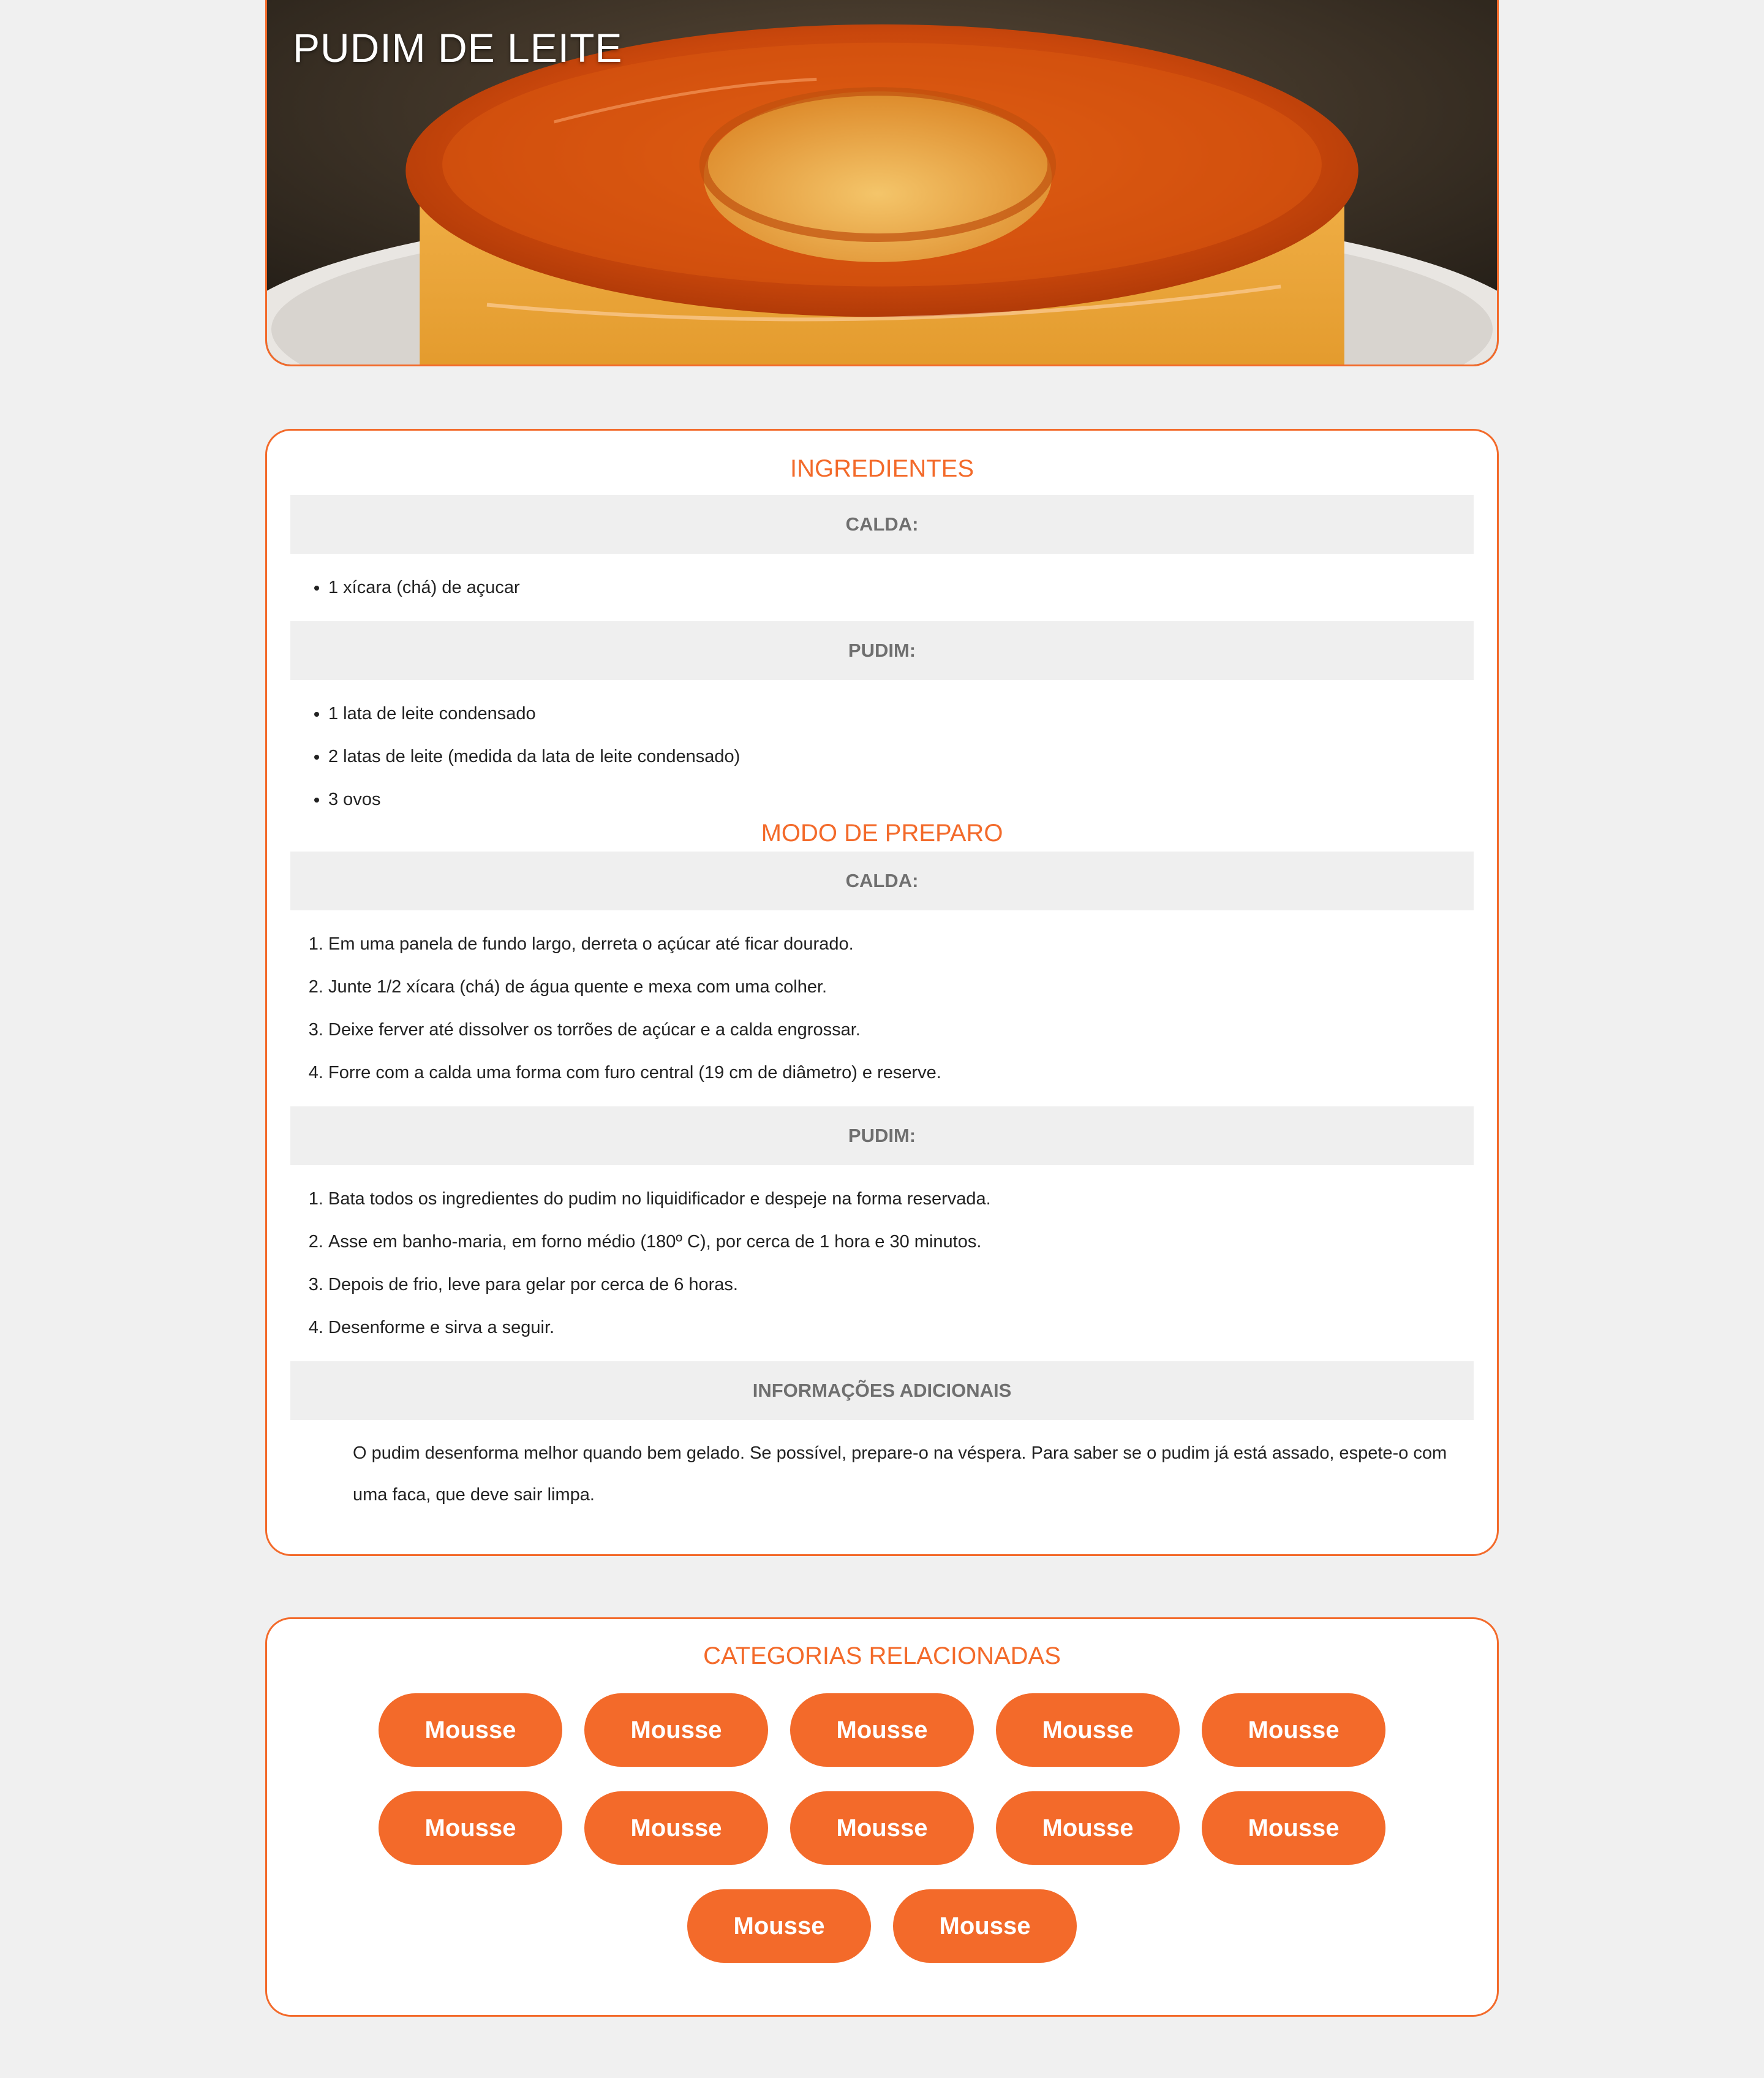  What do you see at coordinates (882, 1135) in the screenshot?
I see `preparo-pudim-header: PUDIM:` at bounding box center [882, 1135].